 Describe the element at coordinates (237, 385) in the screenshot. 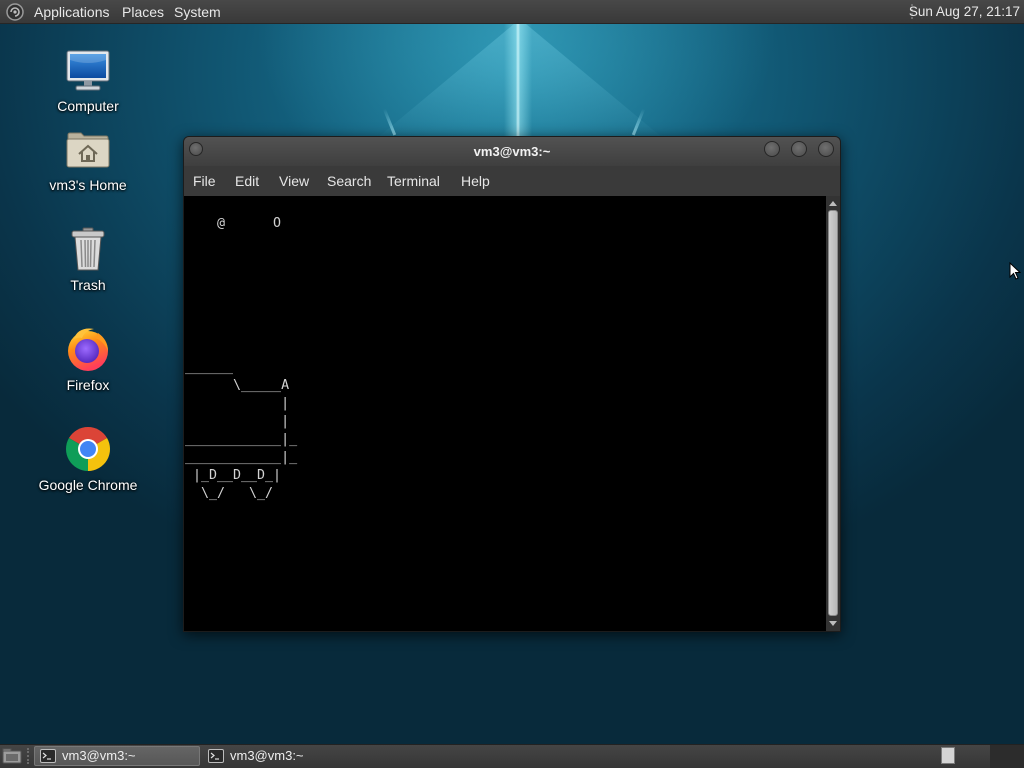

I see `terminal-line: \_____A` at that location.